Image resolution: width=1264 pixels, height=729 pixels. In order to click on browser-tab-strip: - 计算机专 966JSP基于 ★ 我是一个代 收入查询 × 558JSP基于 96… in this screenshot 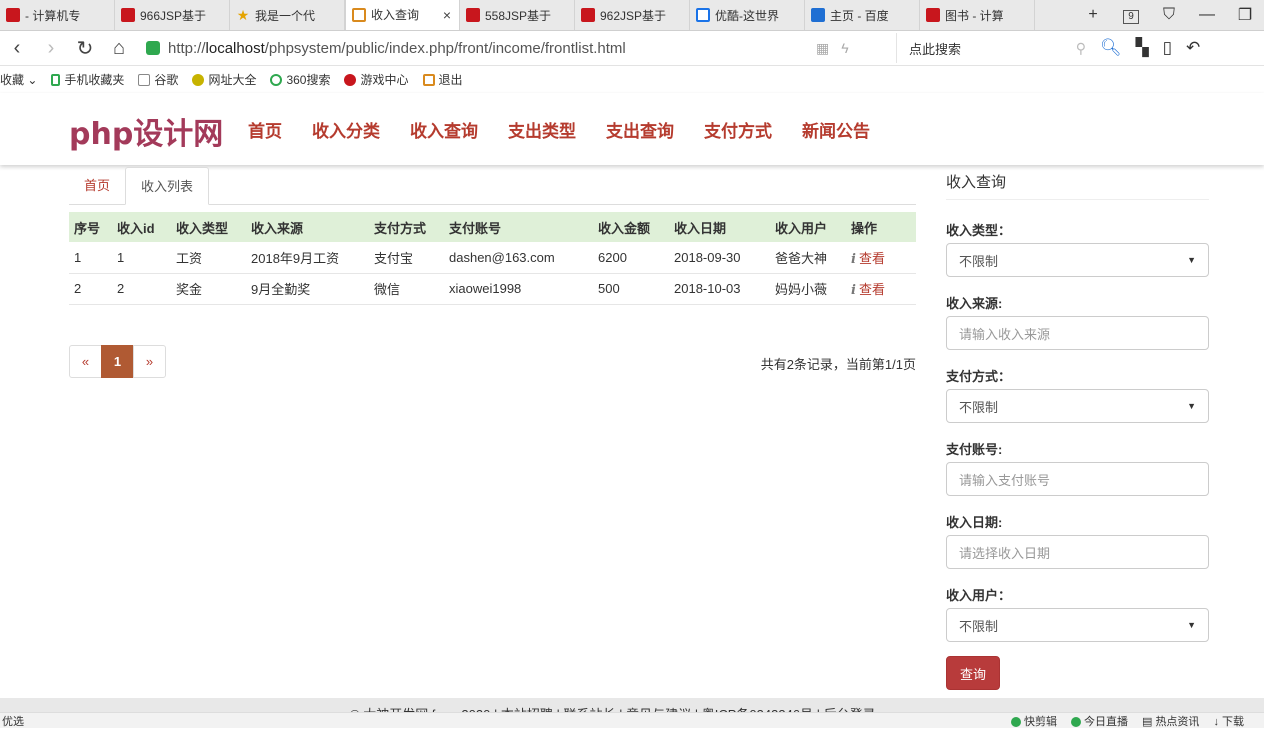, I will do `click(632, 15)`.